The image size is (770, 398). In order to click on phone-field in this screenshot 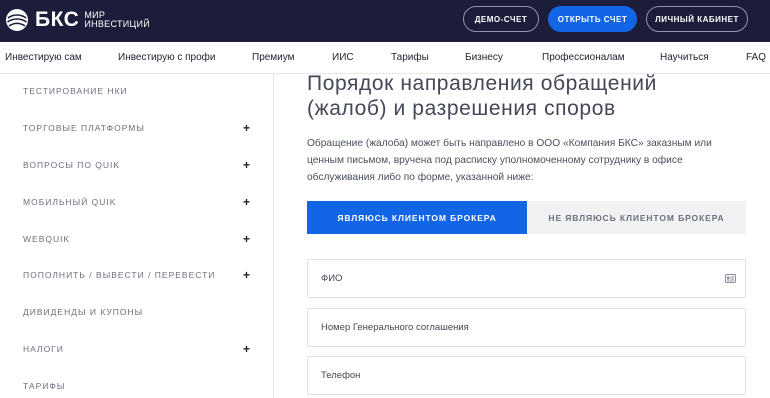, I will do `click(526, 375)`.